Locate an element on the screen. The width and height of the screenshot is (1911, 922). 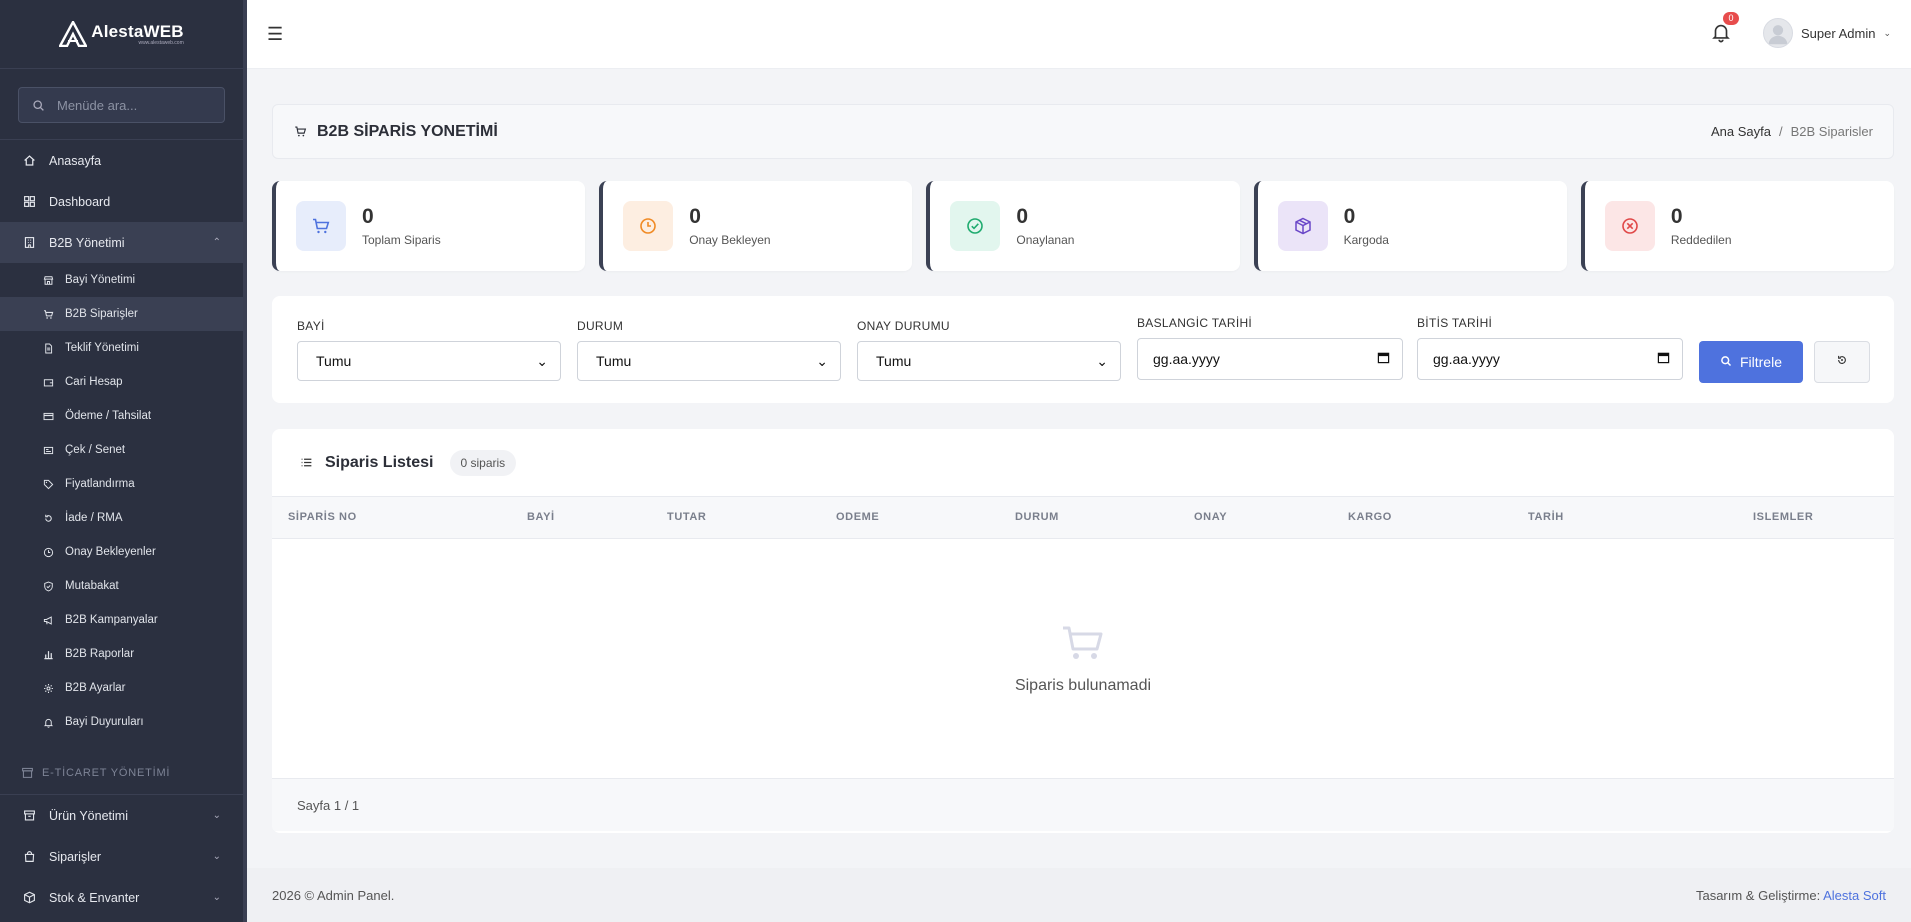
sidebar-subitem: Ödeme / Tahsilat is located at coordinates (121, 416).